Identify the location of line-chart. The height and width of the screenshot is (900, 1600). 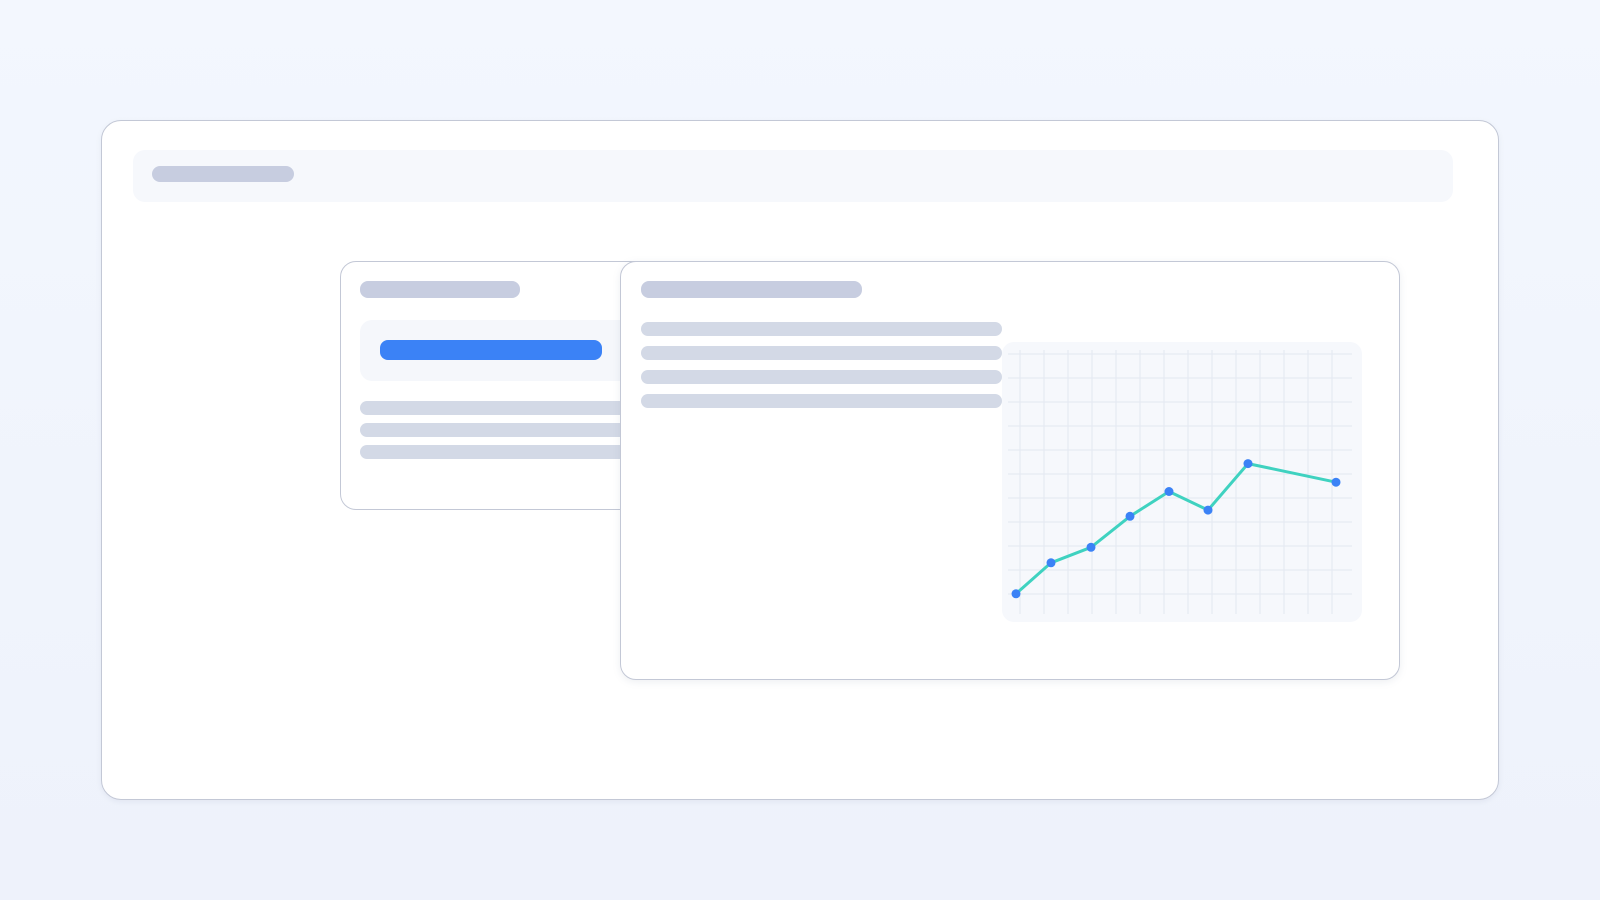
(1182, 482).